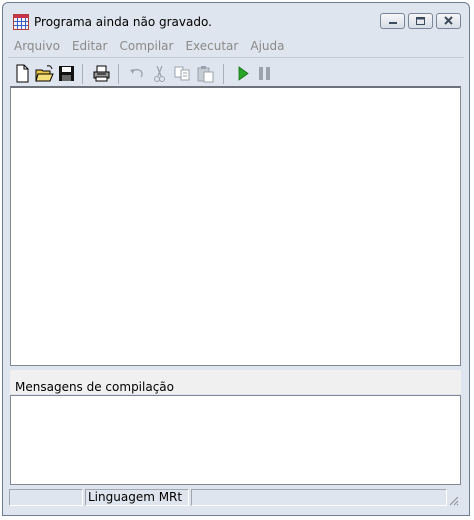 This screenshot has height=520, width=474. Describe the element at coordinates (137, 497) in the screenshot. I see `status-language: Linguagem MRt` at that location.